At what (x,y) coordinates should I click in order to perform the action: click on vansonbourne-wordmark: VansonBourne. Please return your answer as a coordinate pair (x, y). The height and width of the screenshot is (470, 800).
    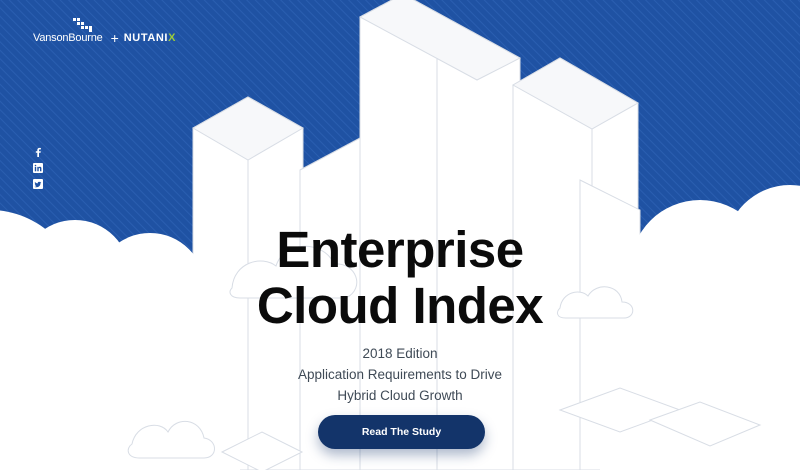
    Looking at the image, I should click on (68, 38).